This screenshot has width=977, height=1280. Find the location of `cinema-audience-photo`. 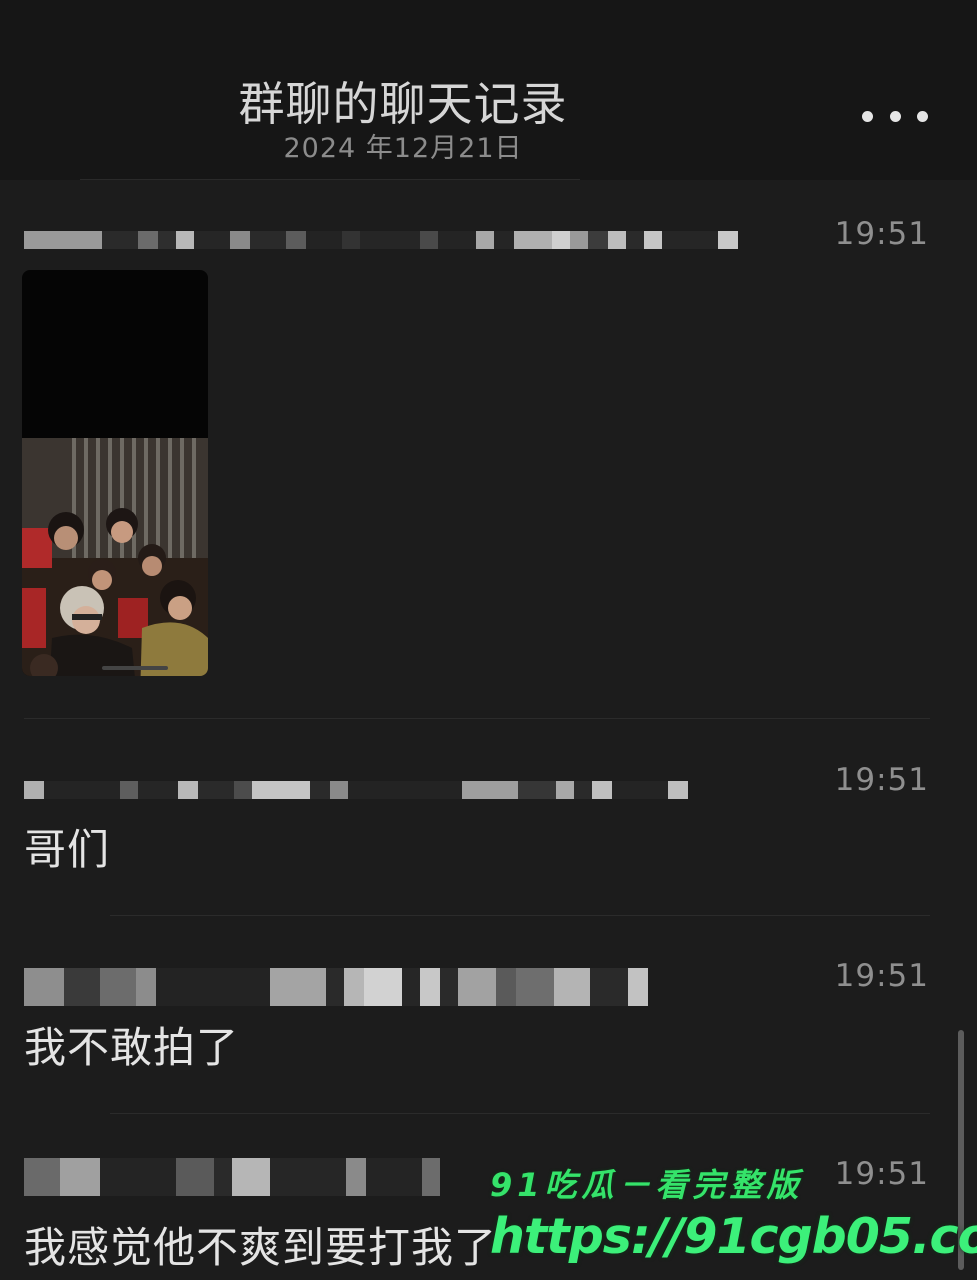

cinema-audience-photo is located at coordinates (115, 557).